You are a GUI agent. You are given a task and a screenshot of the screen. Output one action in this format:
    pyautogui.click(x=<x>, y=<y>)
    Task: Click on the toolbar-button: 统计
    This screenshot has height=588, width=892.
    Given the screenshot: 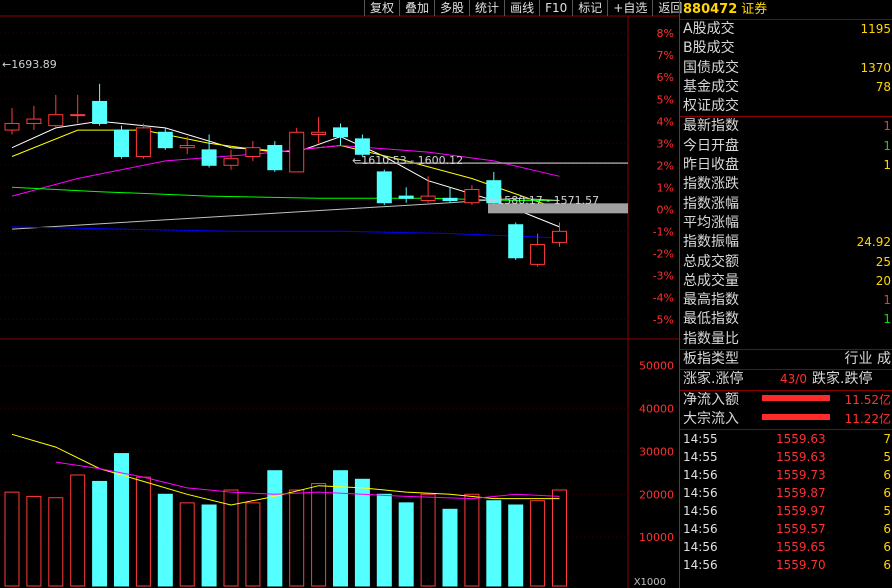 What is the action you would take?
    pyautogui.click(x=486, y=8)
    